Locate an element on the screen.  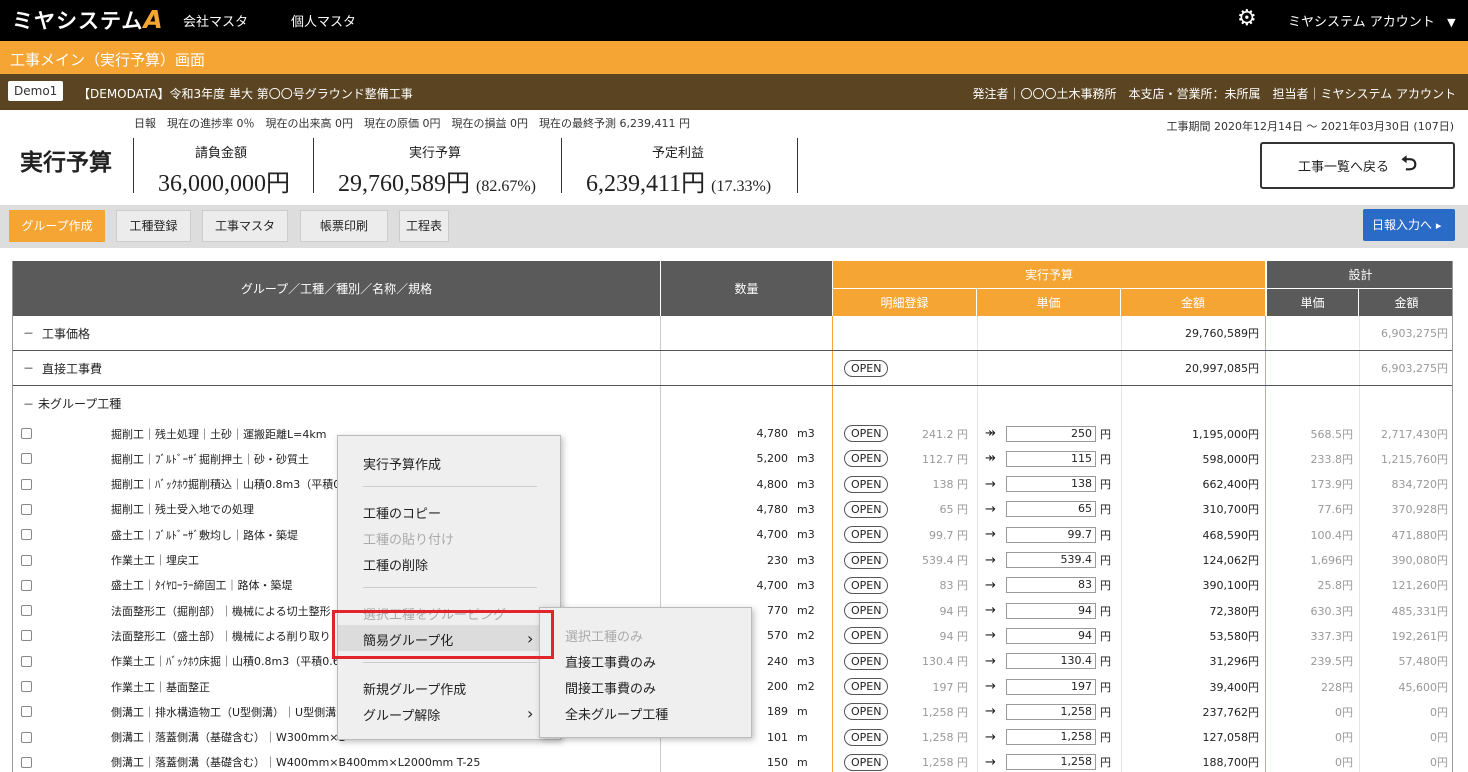
menu-delete-work: 工種の削除 is located at coordinates (395, 564).